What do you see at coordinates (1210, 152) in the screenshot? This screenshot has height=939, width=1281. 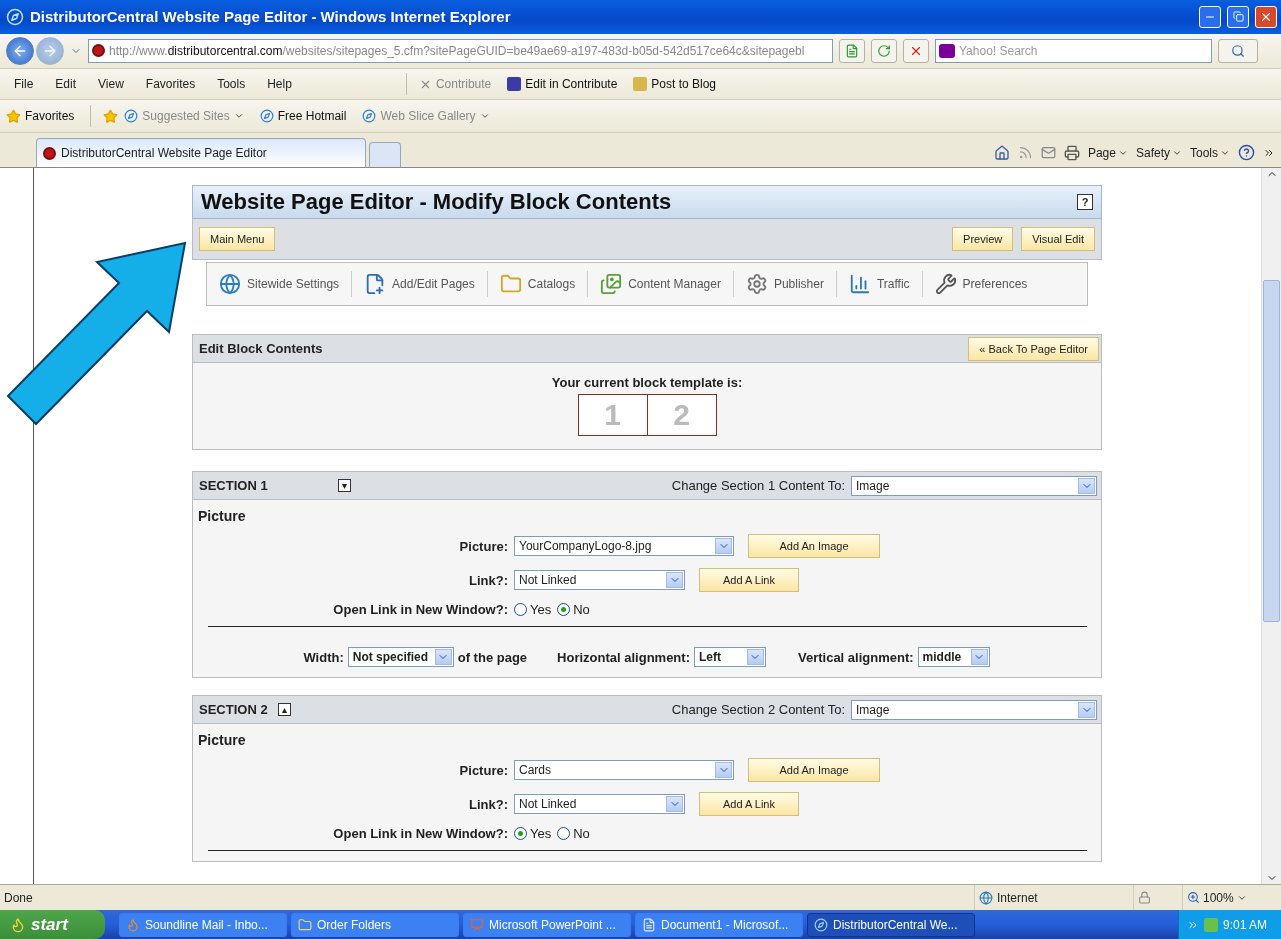 I see `command-menu: Tools` at bounding box center [1210, 152].